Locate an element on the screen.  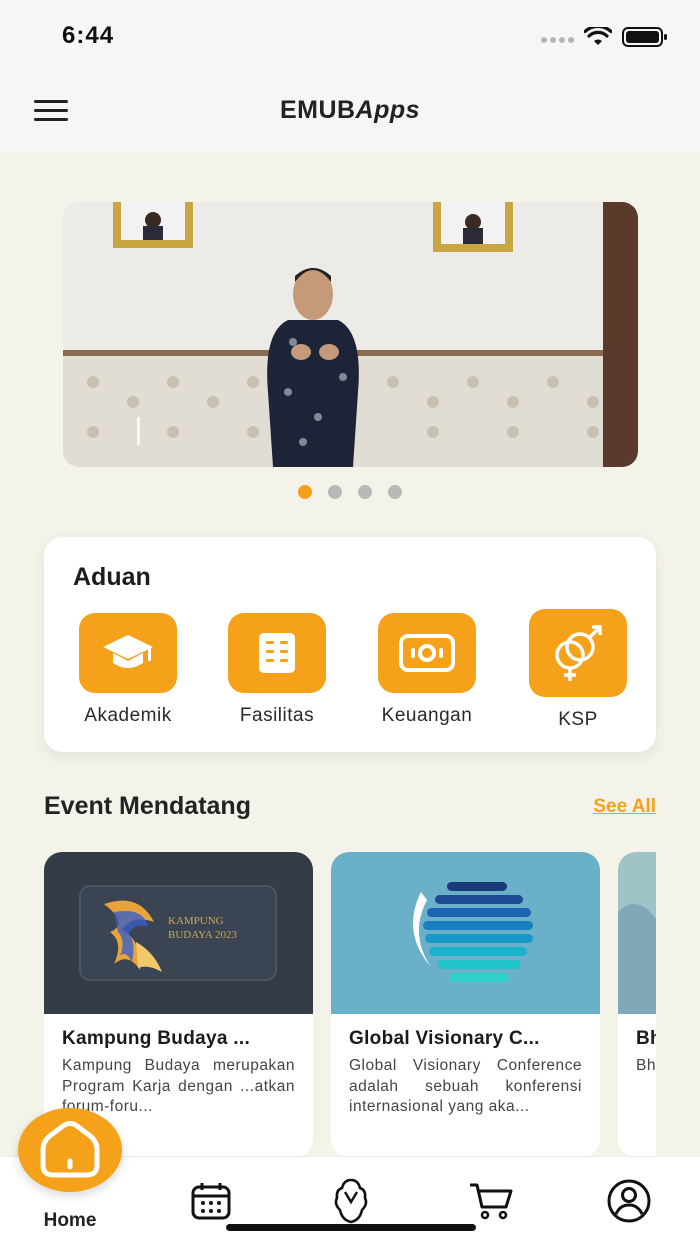
app-title: EMUBApps is located at coordinates (350, 110).